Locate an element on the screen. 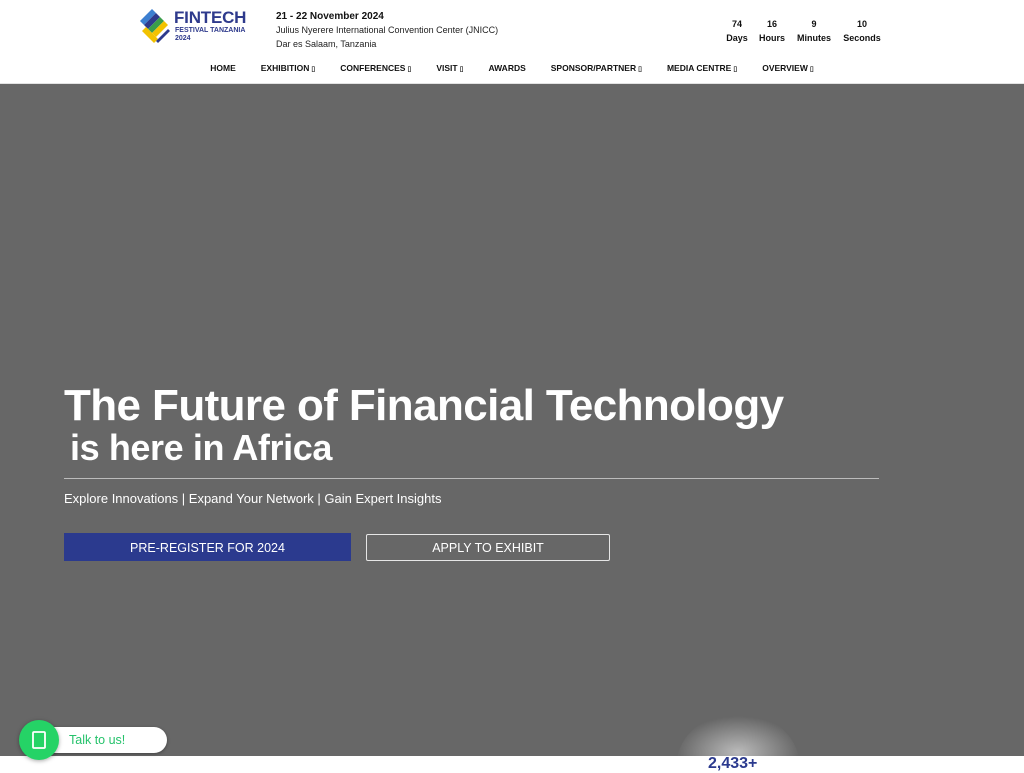  nav-item-media-centre: MEDIA CENTRE ▯ is located at coordinates (701, 68).